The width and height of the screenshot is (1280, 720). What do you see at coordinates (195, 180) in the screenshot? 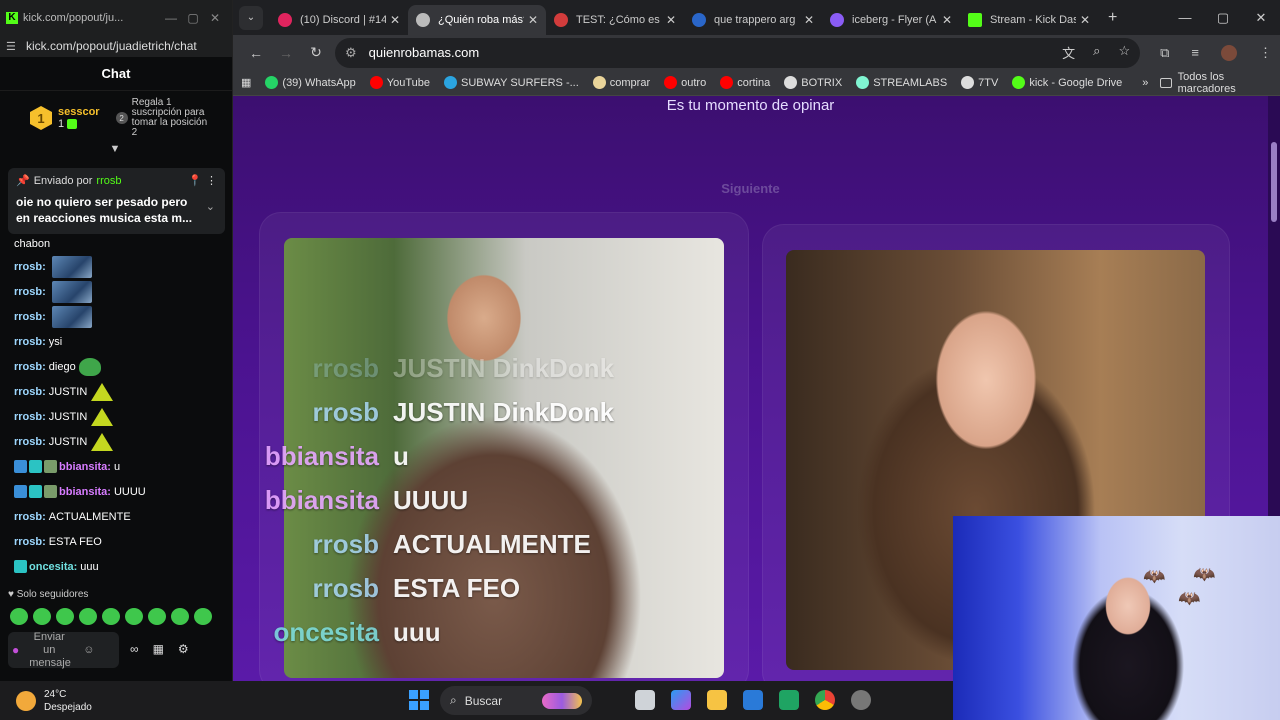
I see `unpin-icon: 📍` at bounding box center [195, 180].